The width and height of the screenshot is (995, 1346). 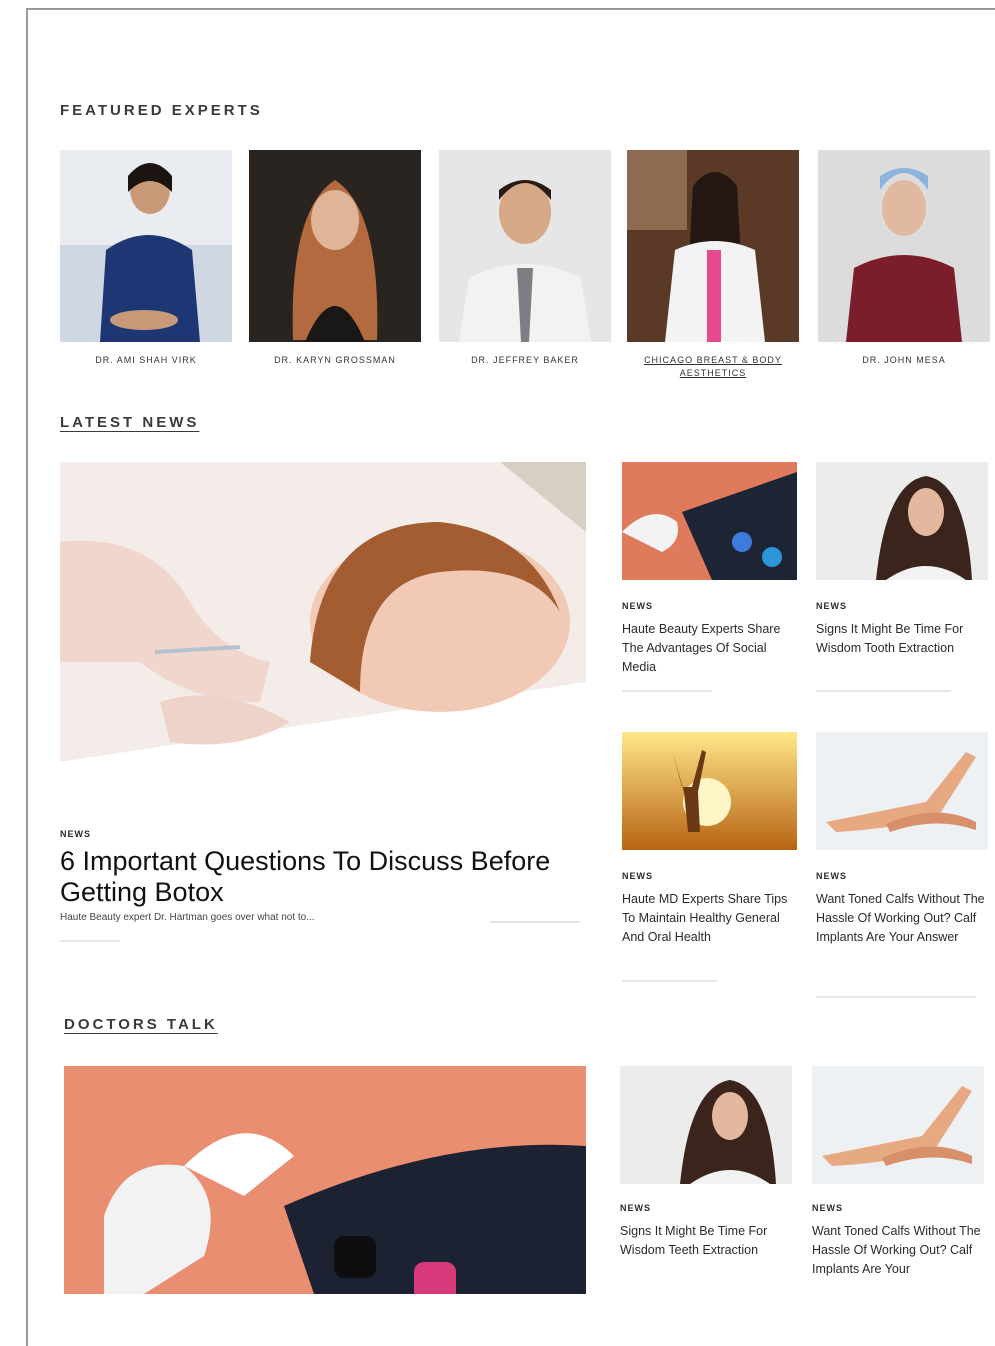 I want to click on doctors-talk-featured-image, so click(x=325, y=1180).